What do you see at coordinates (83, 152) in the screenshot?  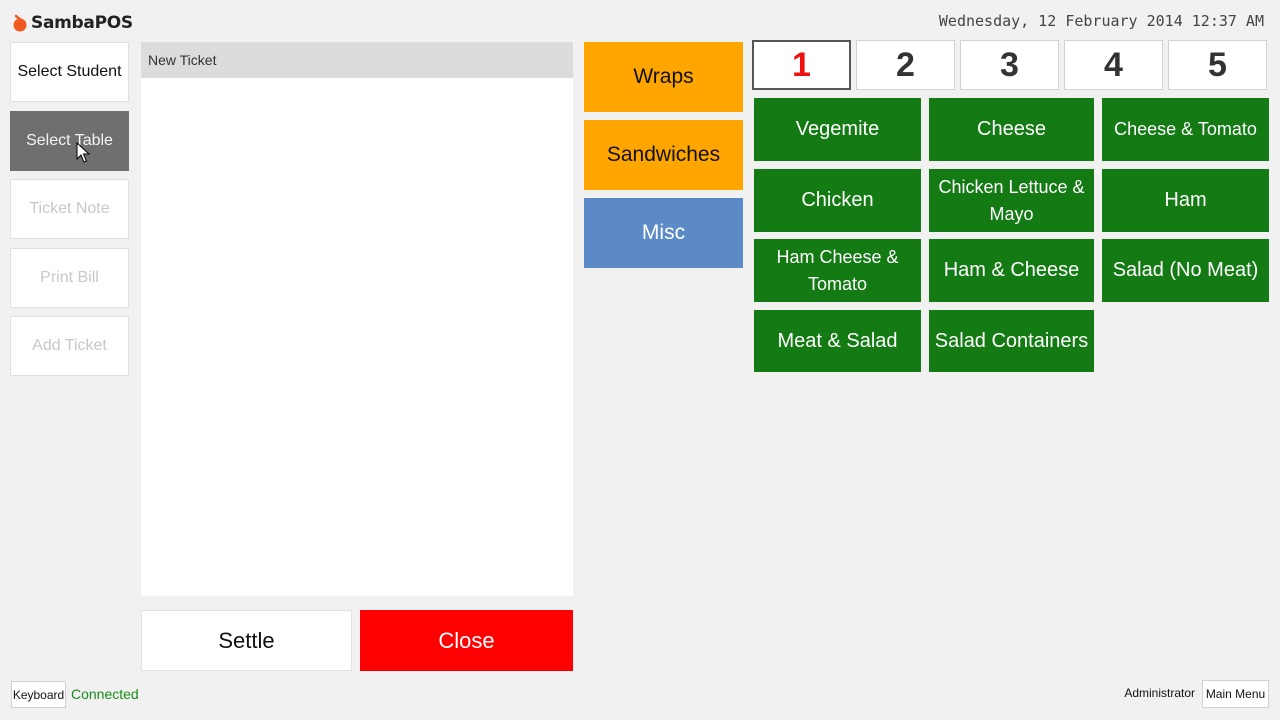 I see `mouse-cursor-icon` at bounding box center [83, 152].